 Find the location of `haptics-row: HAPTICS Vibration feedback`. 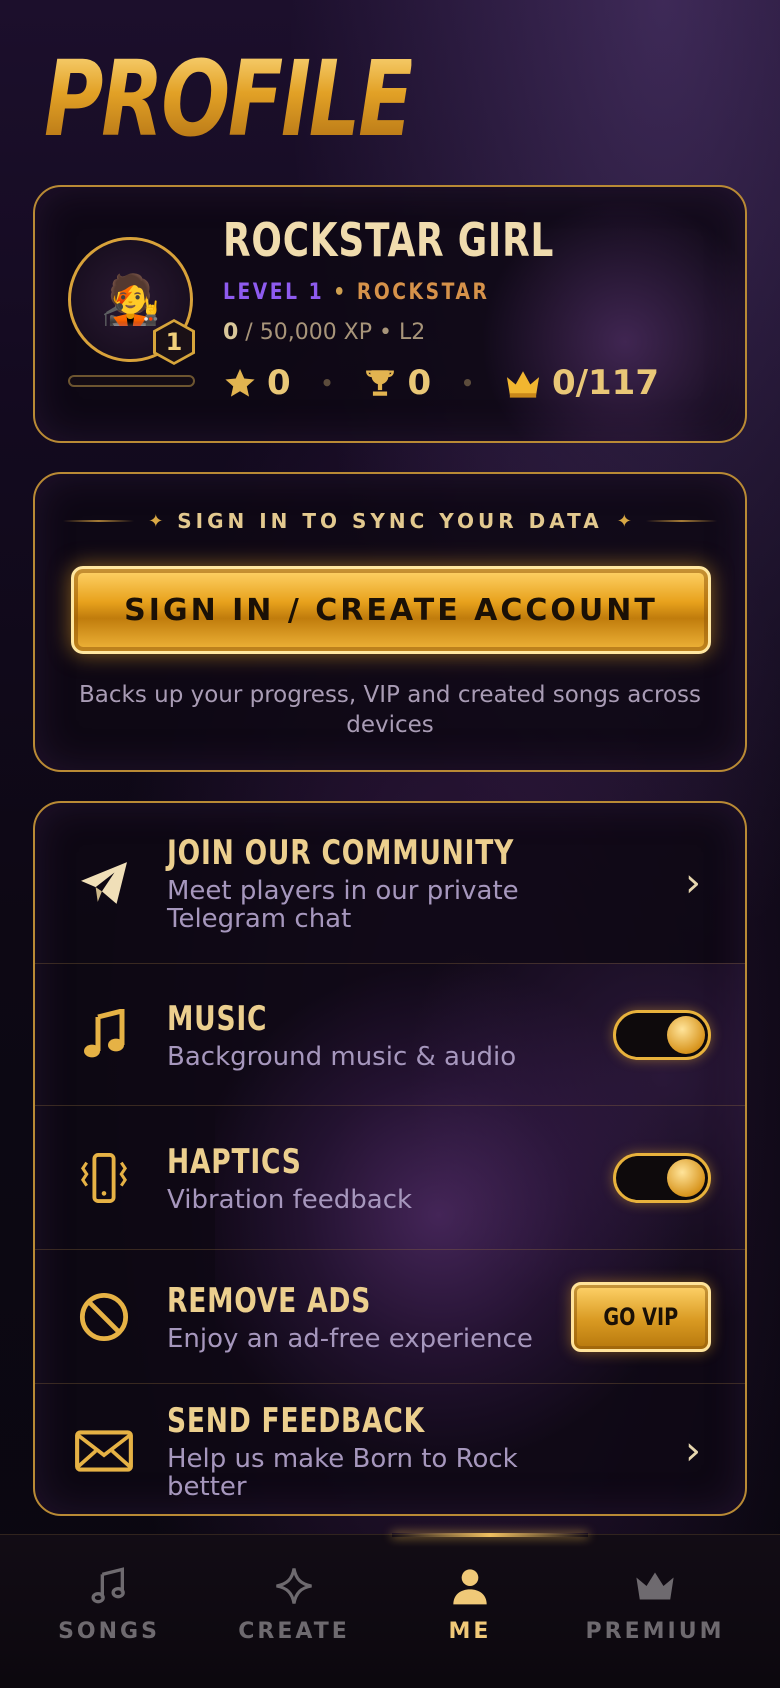

haptics-row: HAPTICS Vibration feedback is located at coordinates (390, 1178).